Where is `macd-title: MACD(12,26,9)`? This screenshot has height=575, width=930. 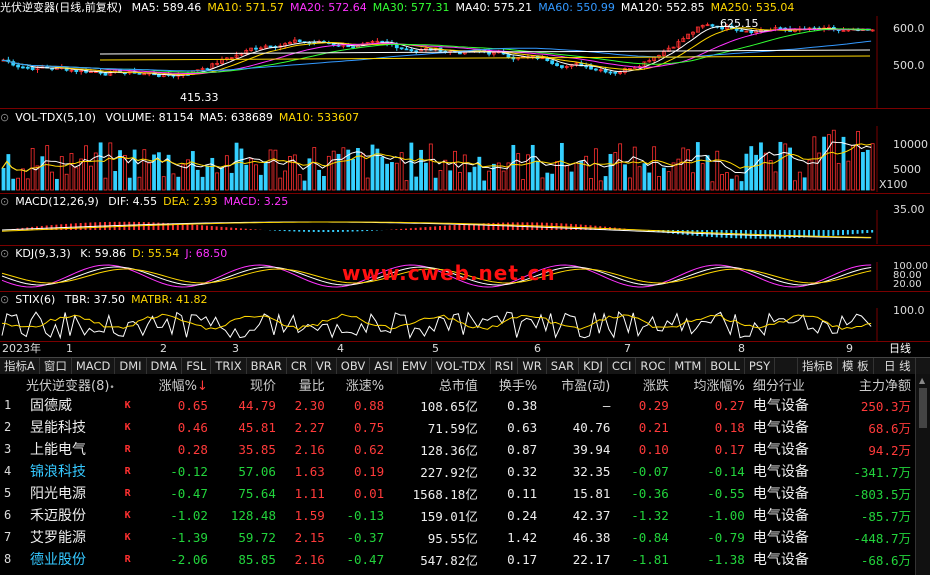 macd-title: MACD(12,26,9) is located at coordinates (57, 201).